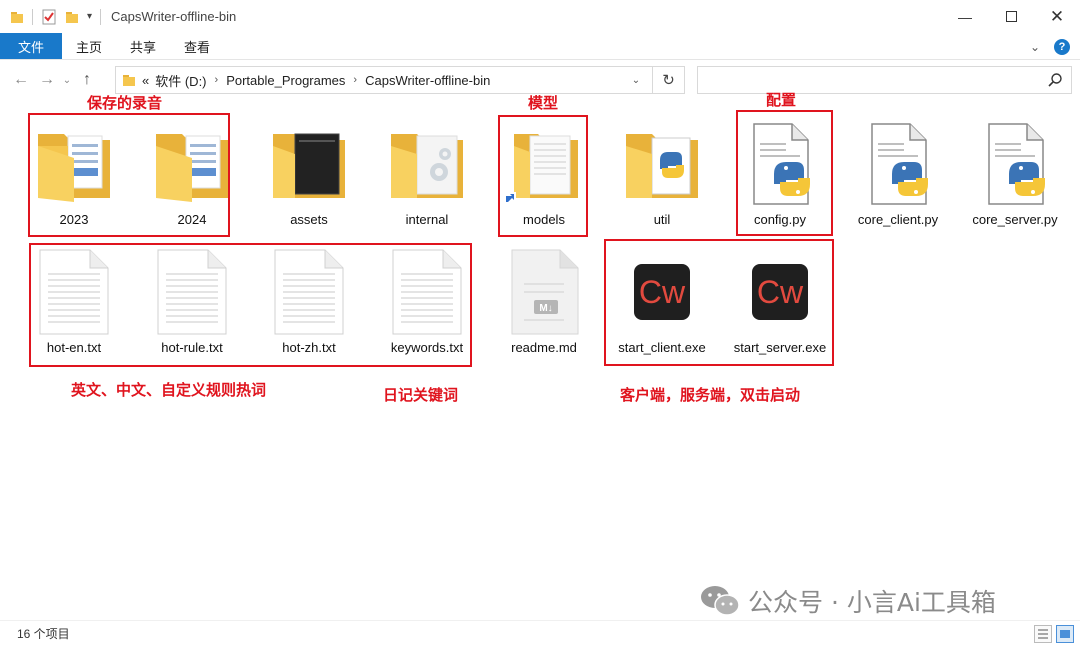  I want to click on tab-file: 文件, so click(31, 46).